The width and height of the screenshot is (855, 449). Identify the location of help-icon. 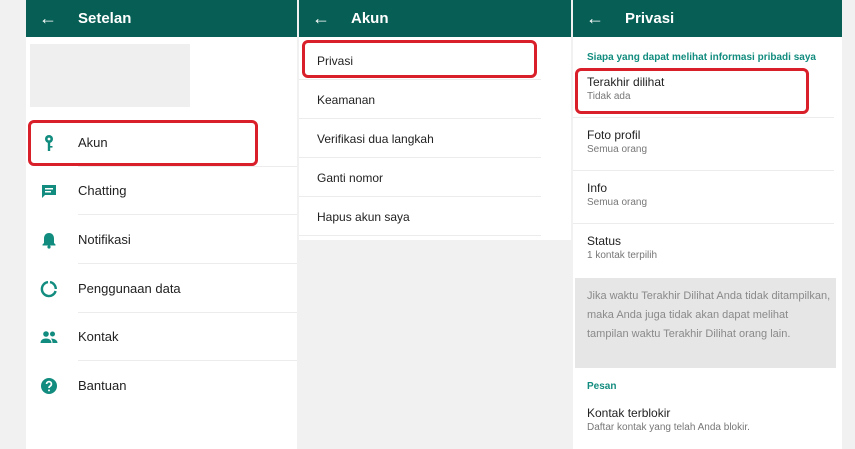
(49, 386).